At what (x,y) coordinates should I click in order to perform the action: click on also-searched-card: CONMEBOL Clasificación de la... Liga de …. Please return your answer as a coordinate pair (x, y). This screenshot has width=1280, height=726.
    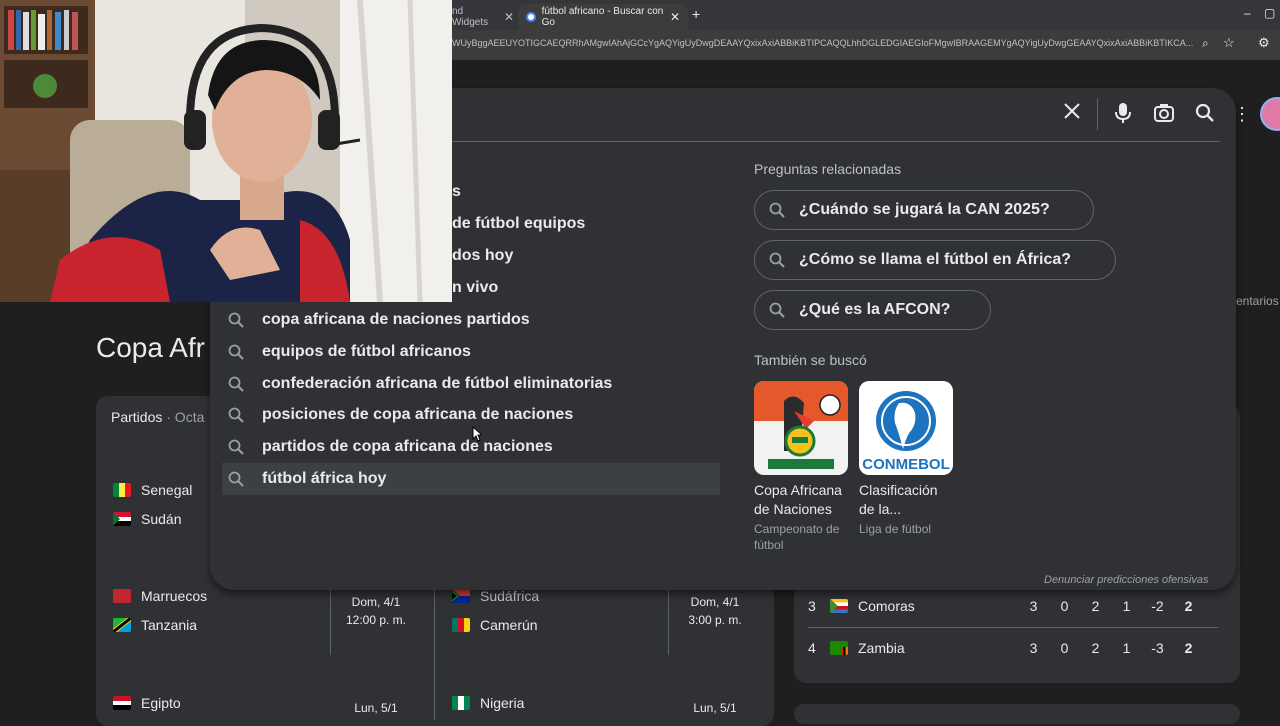
    Looking at the image, I should click on (906, 459).